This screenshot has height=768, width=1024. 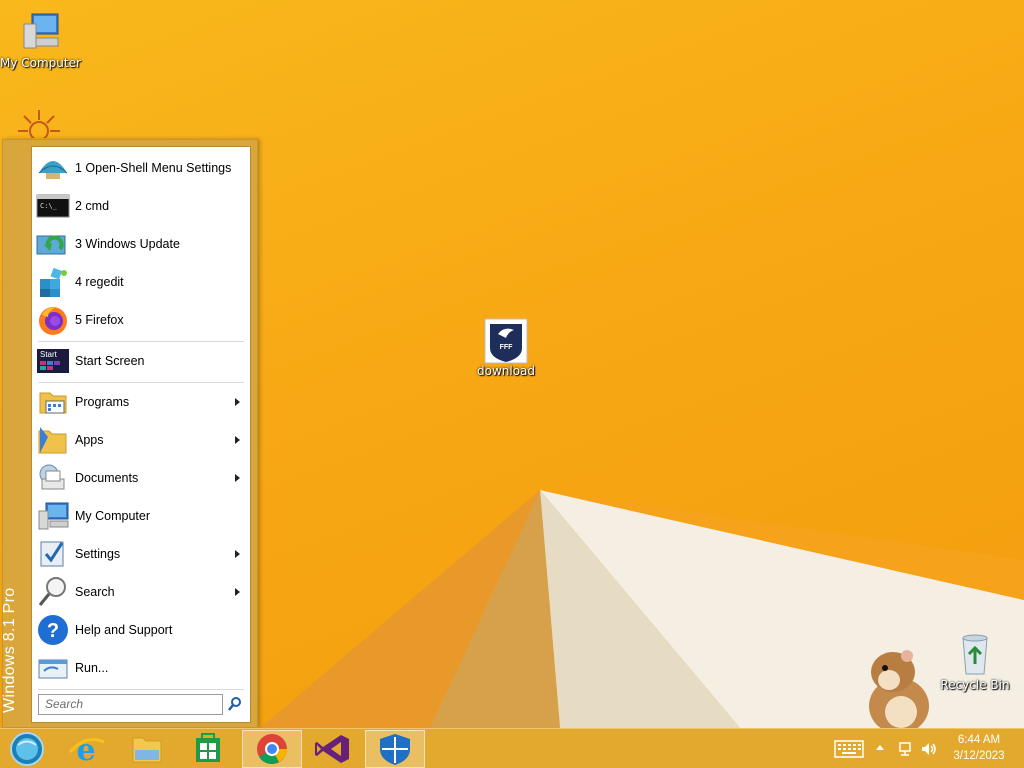 What do you see at coordinates (110, 361) in the screenshot?
I see `menu-item-label: Start Screen` at bounding box center [110, 361].